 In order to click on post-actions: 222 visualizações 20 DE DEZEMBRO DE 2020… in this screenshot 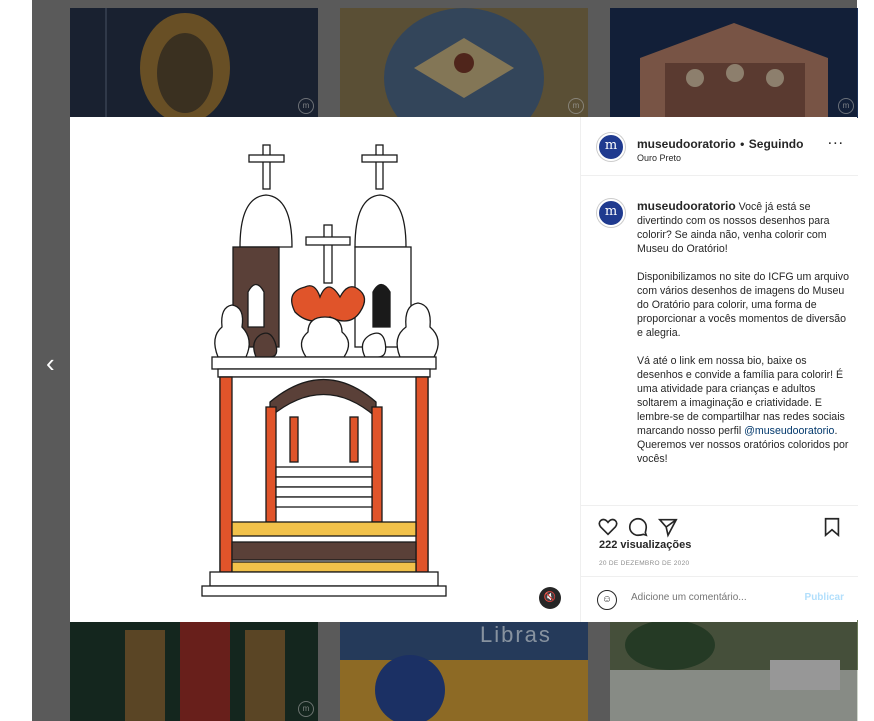, I will do `click(719, 564)`.